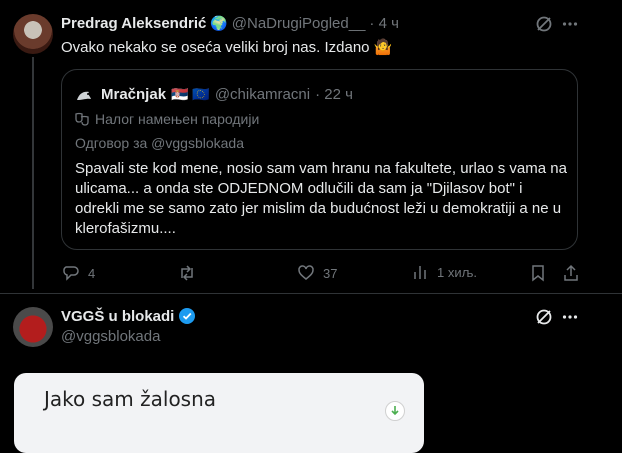 The height and width of the screenshot is (453, 622). Describe the element at coordinates (159, 143) in the screenshot. I see `reply-to: Одговор за @vggsblokada` at that location.